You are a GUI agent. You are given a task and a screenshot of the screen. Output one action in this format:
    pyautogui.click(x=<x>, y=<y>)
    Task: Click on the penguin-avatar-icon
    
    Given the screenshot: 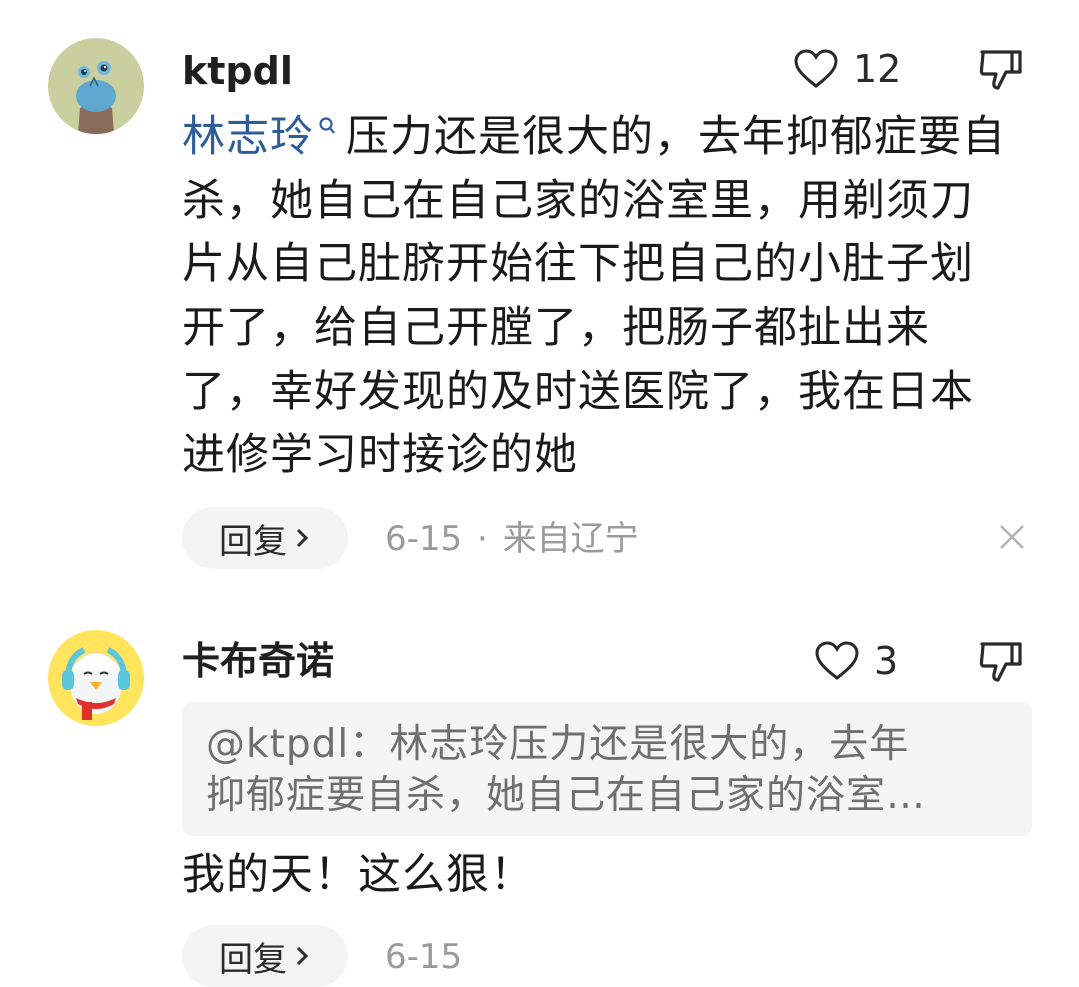 What is the action you would take?
    pyautogui.click(x=96, y=678)
    